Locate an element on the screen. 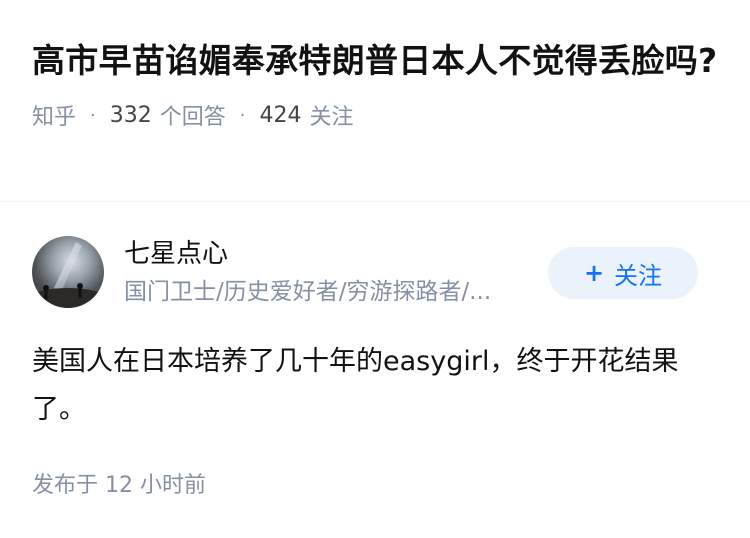 This screenshot has width=750, height=538. follow-button: + 关注 is located at coordinates (623, 273).